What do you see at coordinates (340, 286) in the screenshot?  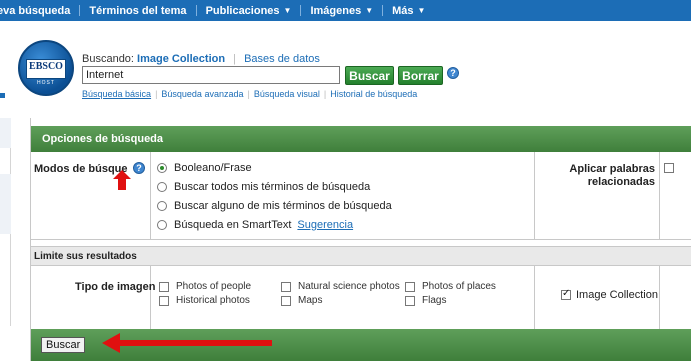 I see `image-type-natural-science: Natural science photos` at bounding box center [340, 286].